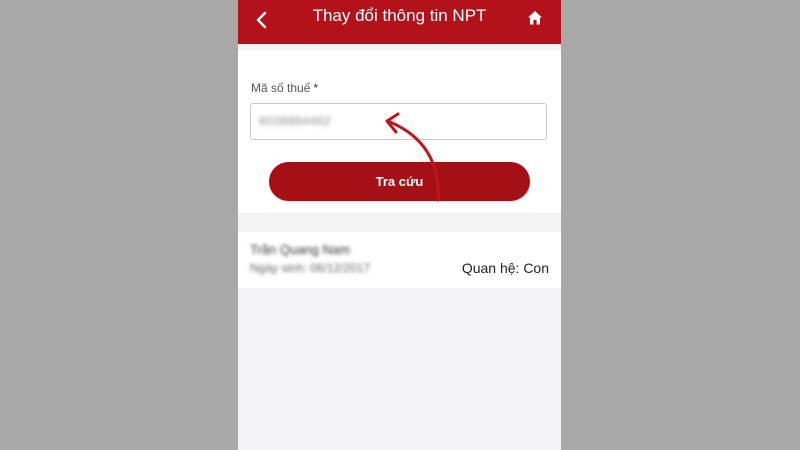 This screenshot has width=800, height=450. I want to click on dependent-name: Trần Quang Nam, so click(300, 249).